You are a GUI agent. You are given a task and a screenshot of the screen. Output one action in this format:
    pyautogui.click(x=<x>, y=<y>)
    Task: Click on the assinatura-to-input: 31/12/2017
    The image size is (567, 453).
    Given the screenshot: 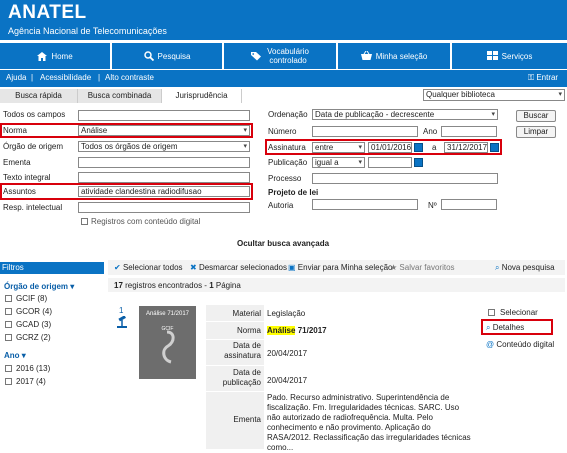 What is the action you would take?
    pyautogui.click(x=466, y=147)
    